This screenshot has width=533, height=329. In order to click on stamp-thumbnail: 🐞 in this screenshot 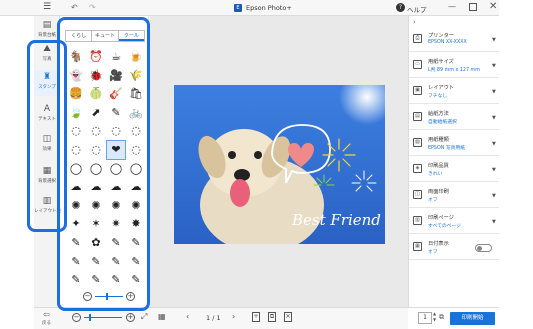, I will do `click(96, 76)`.